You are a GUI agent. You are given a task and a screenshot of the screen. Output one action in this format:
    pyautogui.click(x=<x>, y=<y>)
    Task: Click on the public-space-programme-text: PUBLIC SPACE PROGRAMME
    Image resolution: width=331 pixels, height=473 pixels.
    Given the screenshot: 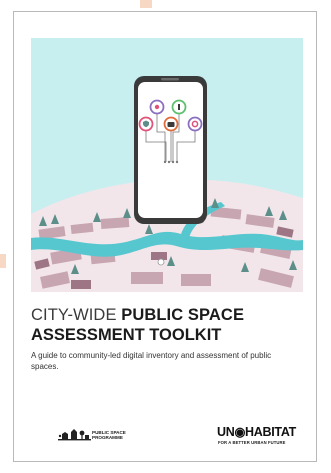 What is the action you would take?
    pyautogui.click(x=109, y=435)
    